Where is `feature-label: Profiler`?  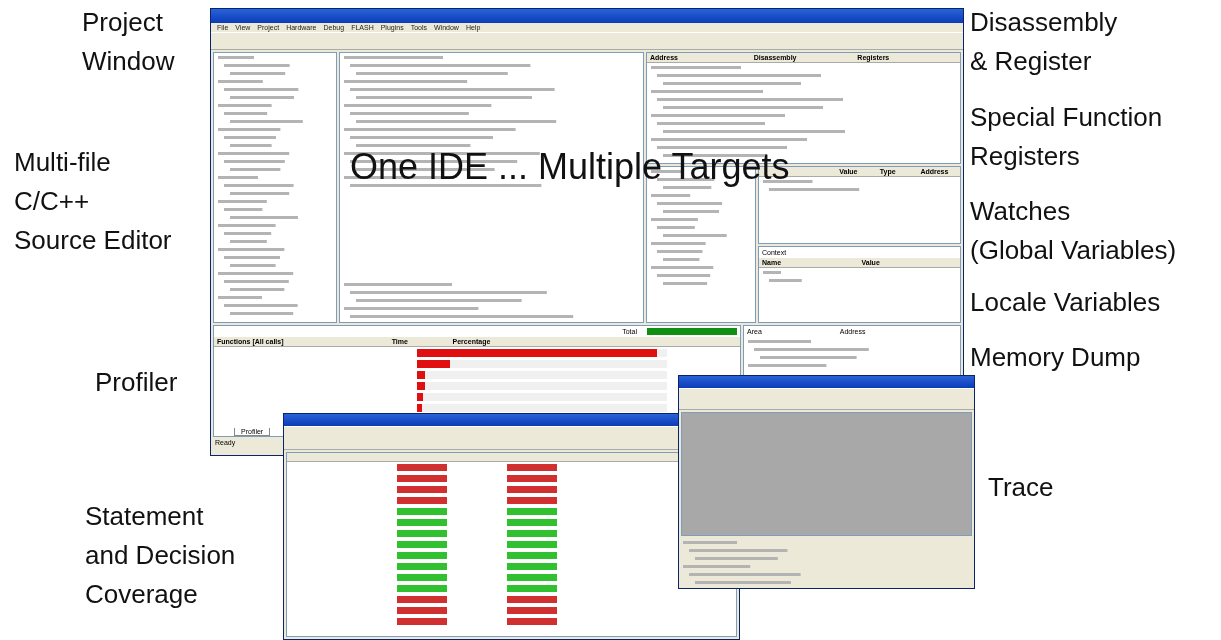
feature-label: Profiler is located at coordinates (136, 382).